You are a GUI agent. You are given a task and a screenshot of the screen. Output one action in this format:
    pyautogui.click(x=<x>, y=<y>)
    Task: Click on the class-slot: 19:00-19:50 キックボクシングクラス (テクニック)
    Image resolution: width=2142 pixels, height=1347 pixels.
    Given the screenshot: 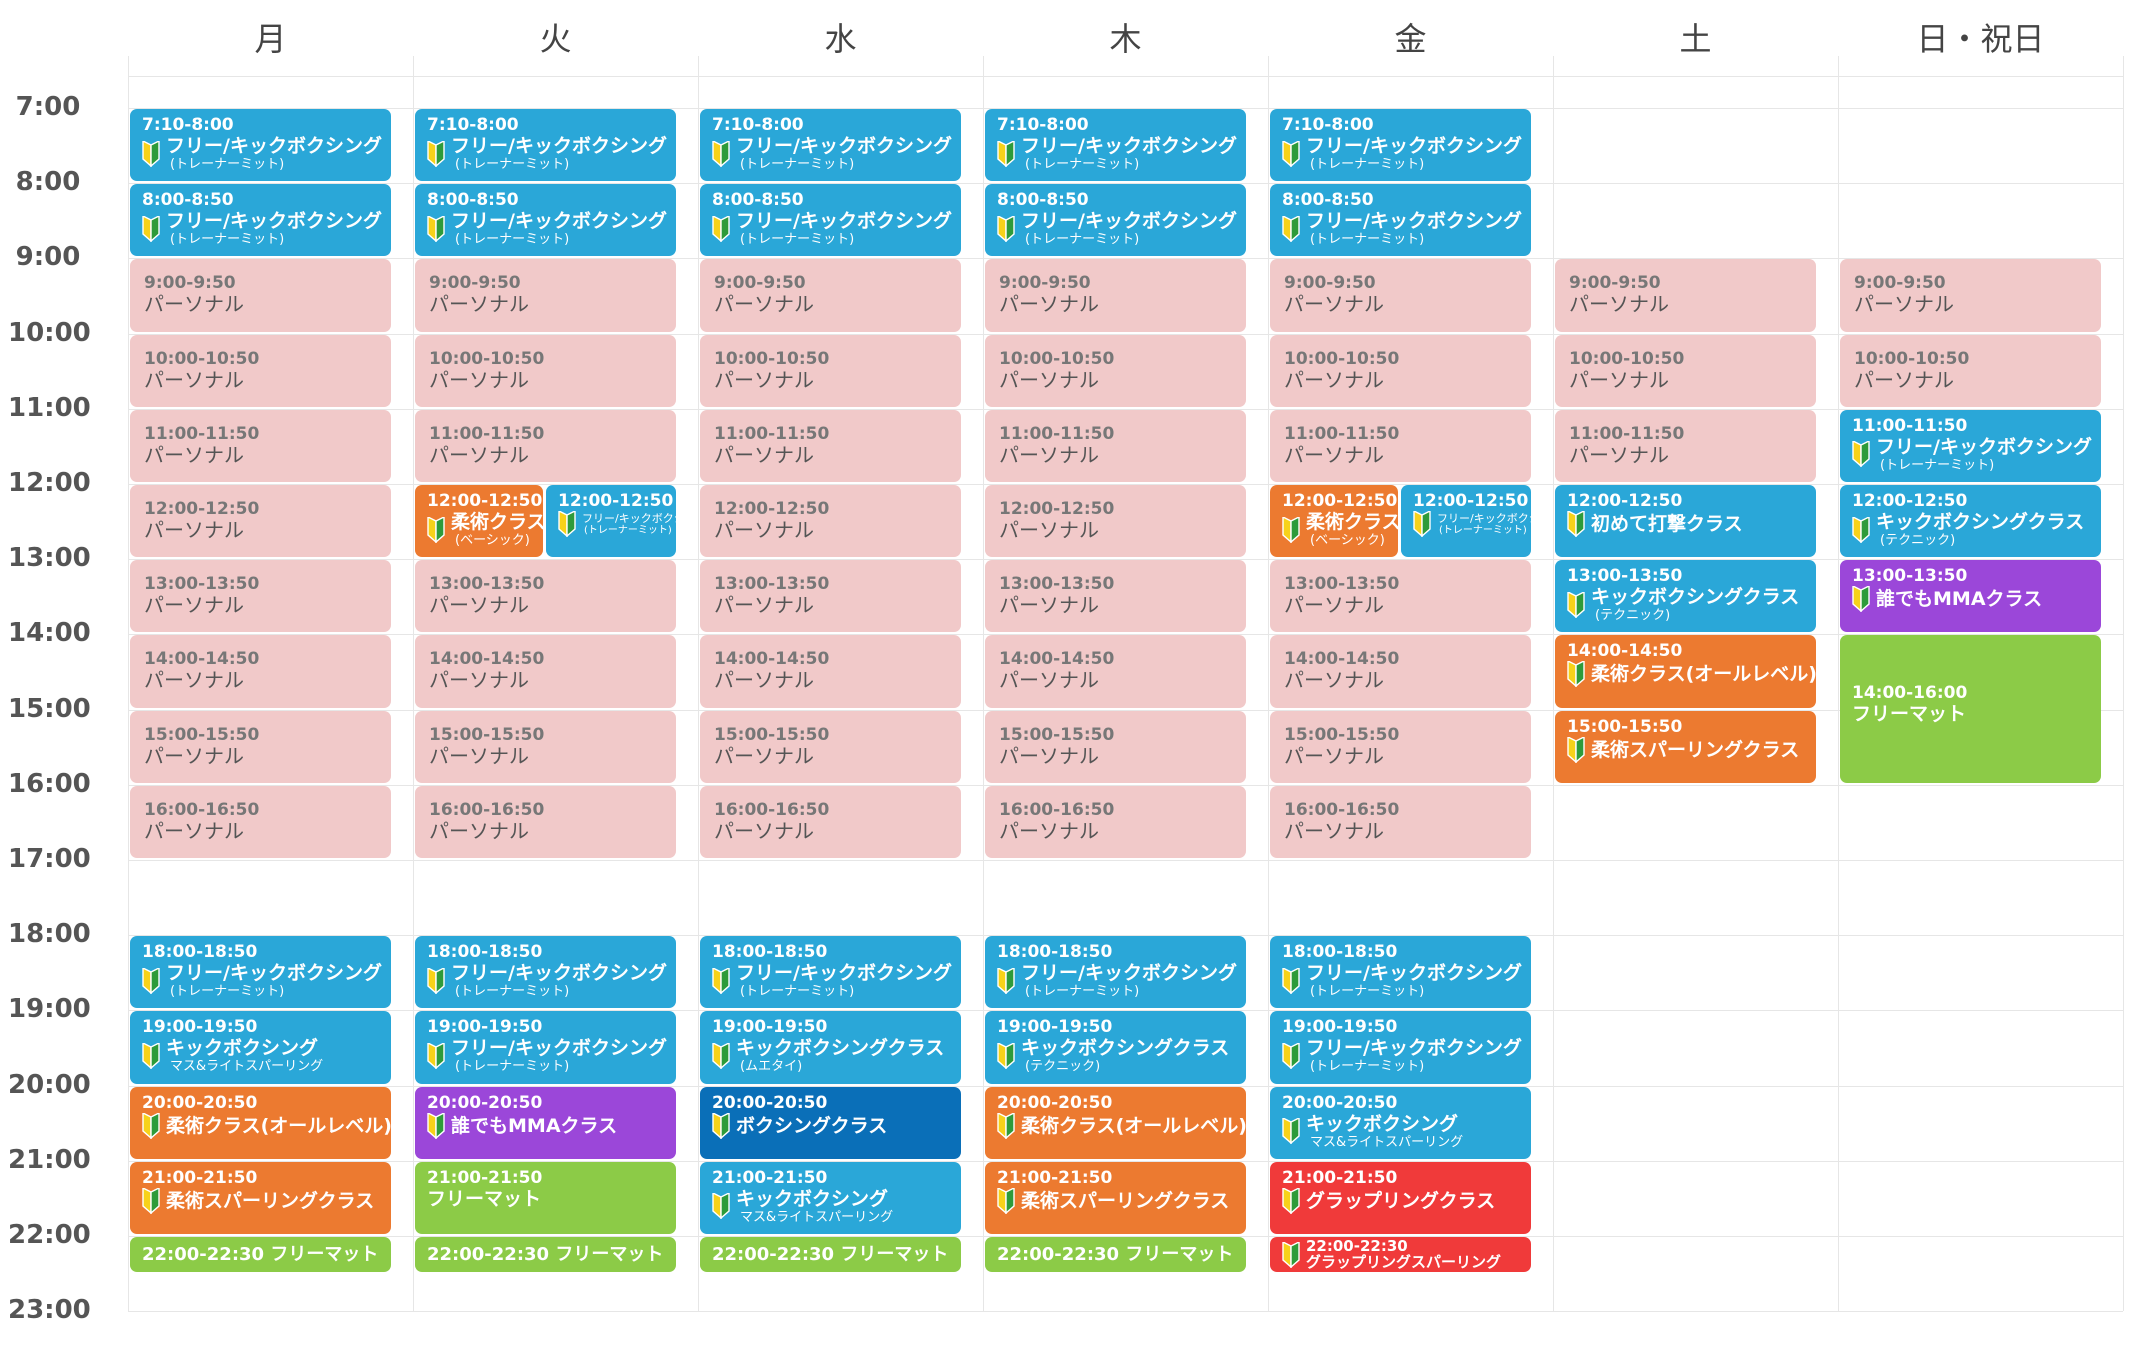 What is the action you would take?
    pyautogui.click(x=1115, y=1047)
    